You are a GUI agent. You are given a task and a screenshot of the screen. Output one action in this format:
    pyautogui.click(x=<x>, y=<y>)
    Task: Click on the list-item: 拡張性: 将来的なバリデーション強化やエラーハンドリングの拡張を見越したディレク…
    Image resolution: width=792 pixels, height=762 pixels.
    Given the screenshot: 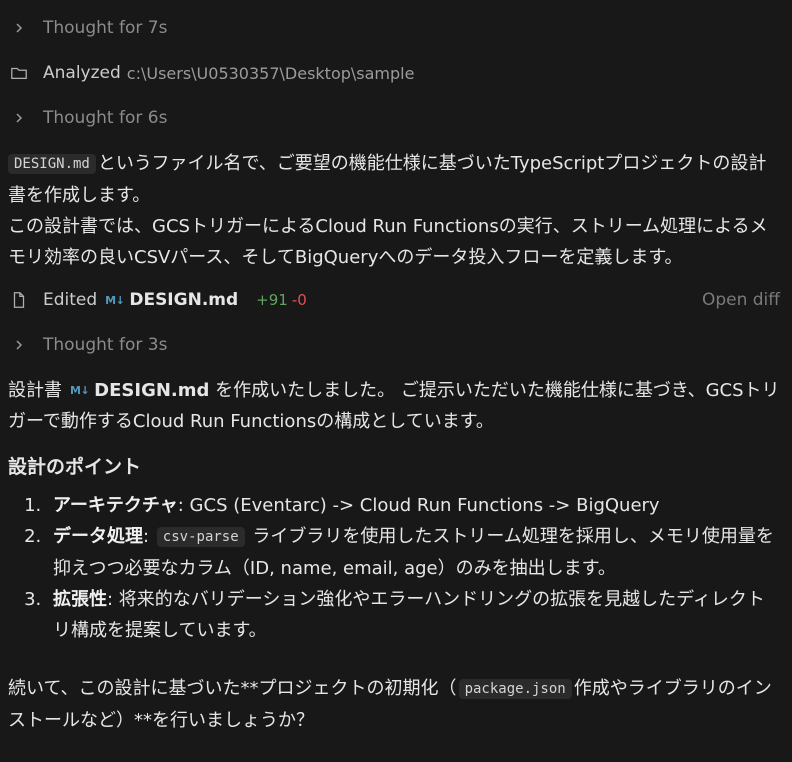 What is the action you would take?
    pyautogui.click(x=412, y=615)
    